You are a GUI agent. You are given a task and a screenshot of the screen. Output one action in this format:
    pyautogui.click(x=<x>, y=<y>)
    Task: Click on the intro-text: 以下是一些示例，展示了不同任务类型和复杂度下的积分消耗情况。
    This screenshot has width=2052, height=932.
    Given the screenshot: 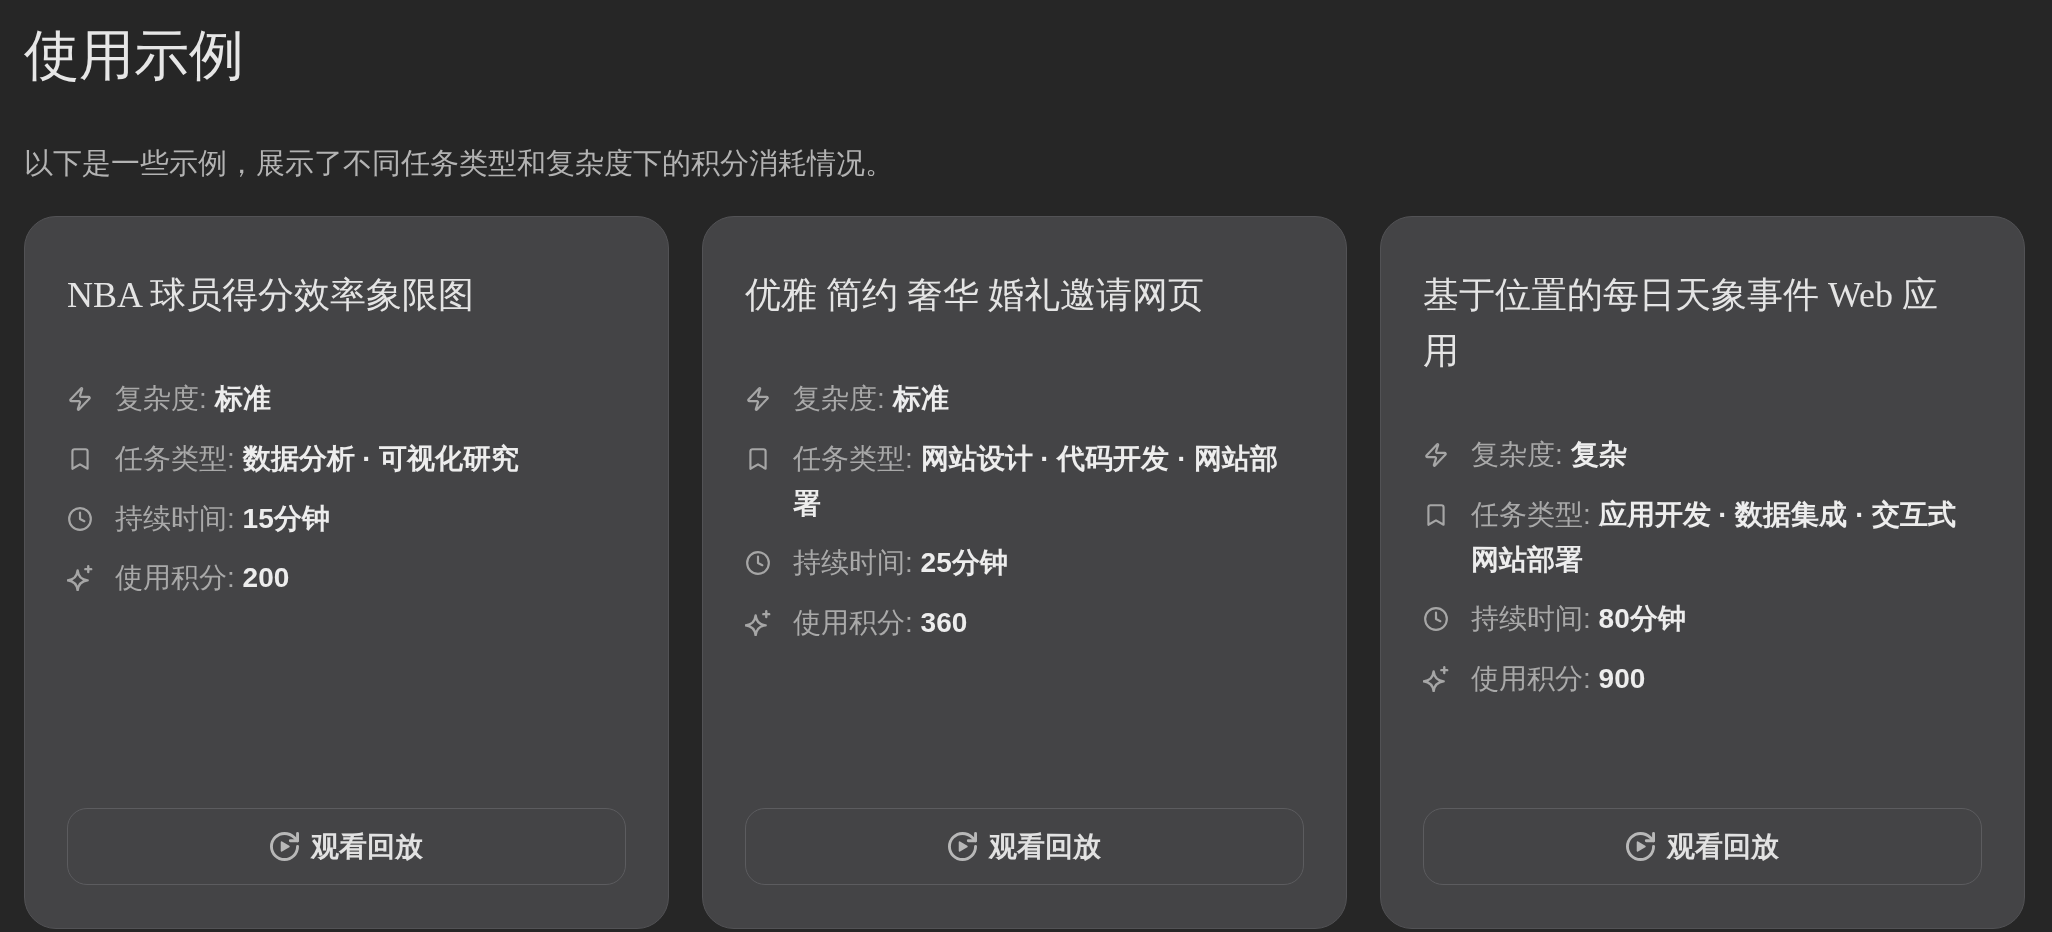 What is the action you would take?
    pyautogui.click(x=459, y=163)
    